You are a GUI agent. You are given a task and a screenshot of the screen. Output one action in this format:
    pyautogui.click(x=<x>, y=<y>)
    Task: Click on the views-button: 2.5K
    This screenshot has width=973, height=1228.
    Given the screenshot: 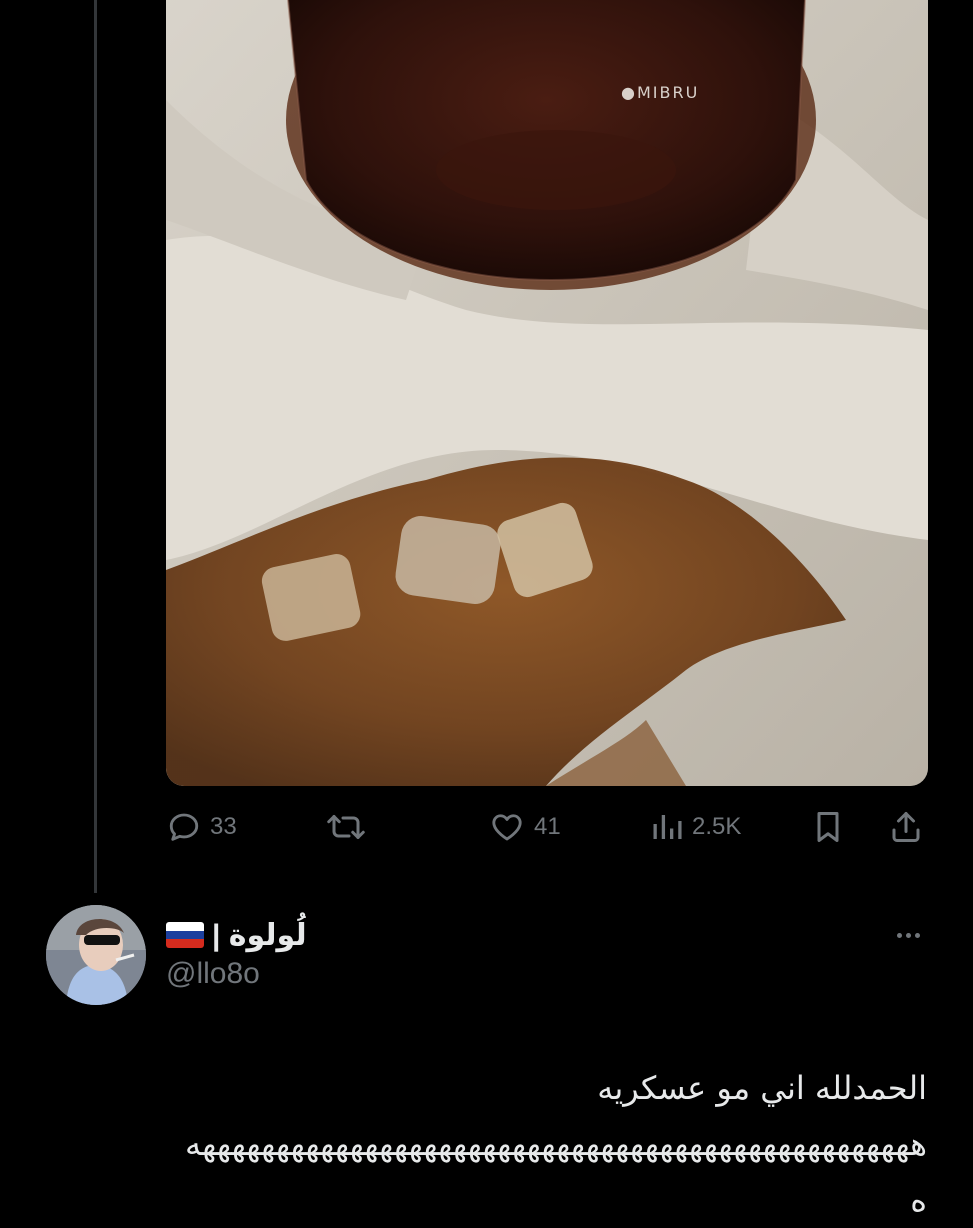 What is the action you would take?
    pyautogui.click(x=695, y=827)
    